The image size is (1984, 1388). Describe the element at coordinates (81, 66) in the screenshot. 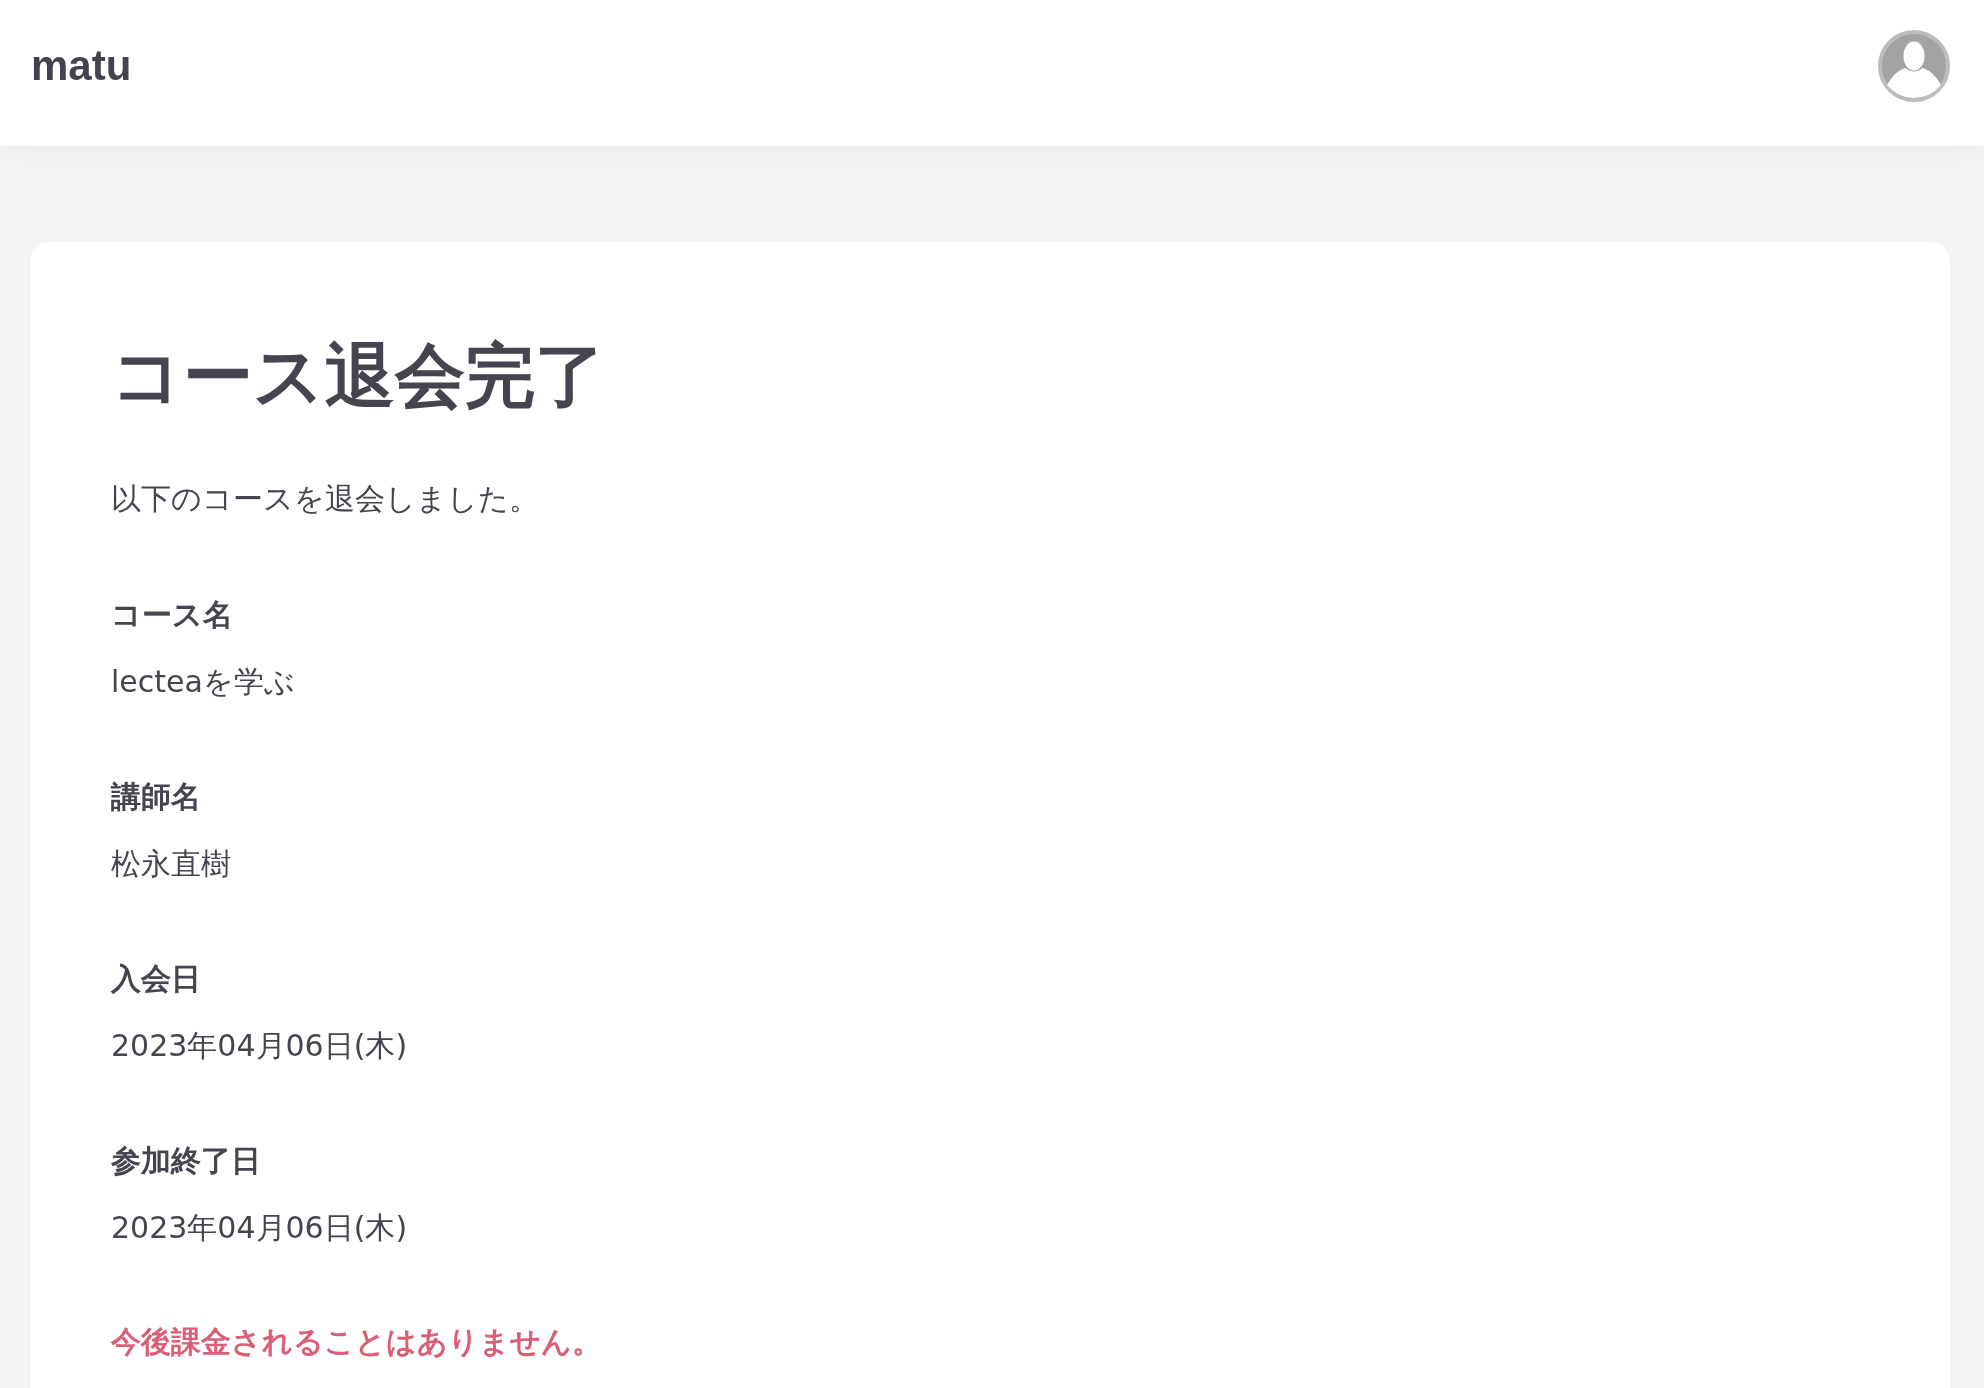

I see `site-name-link: matu` at that location.